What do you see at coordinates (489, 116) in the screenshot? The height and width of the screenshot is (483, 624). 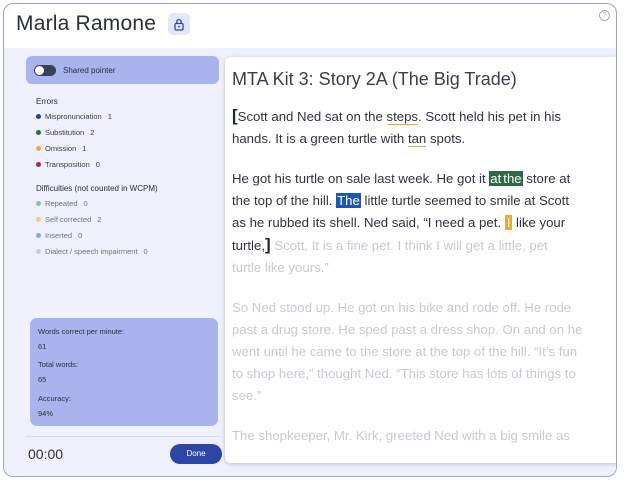 I see `word-run: . Scott held his pet in his` at bounding box center [489, 116].